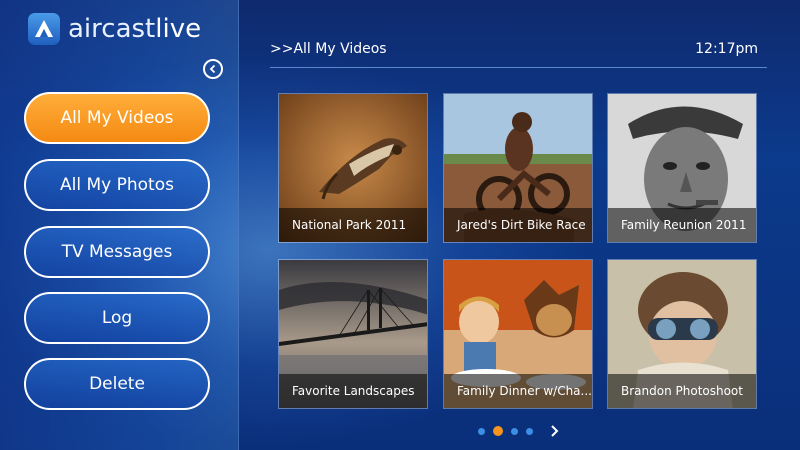  I want to click on nav-label: Delete, so click(117, 384).